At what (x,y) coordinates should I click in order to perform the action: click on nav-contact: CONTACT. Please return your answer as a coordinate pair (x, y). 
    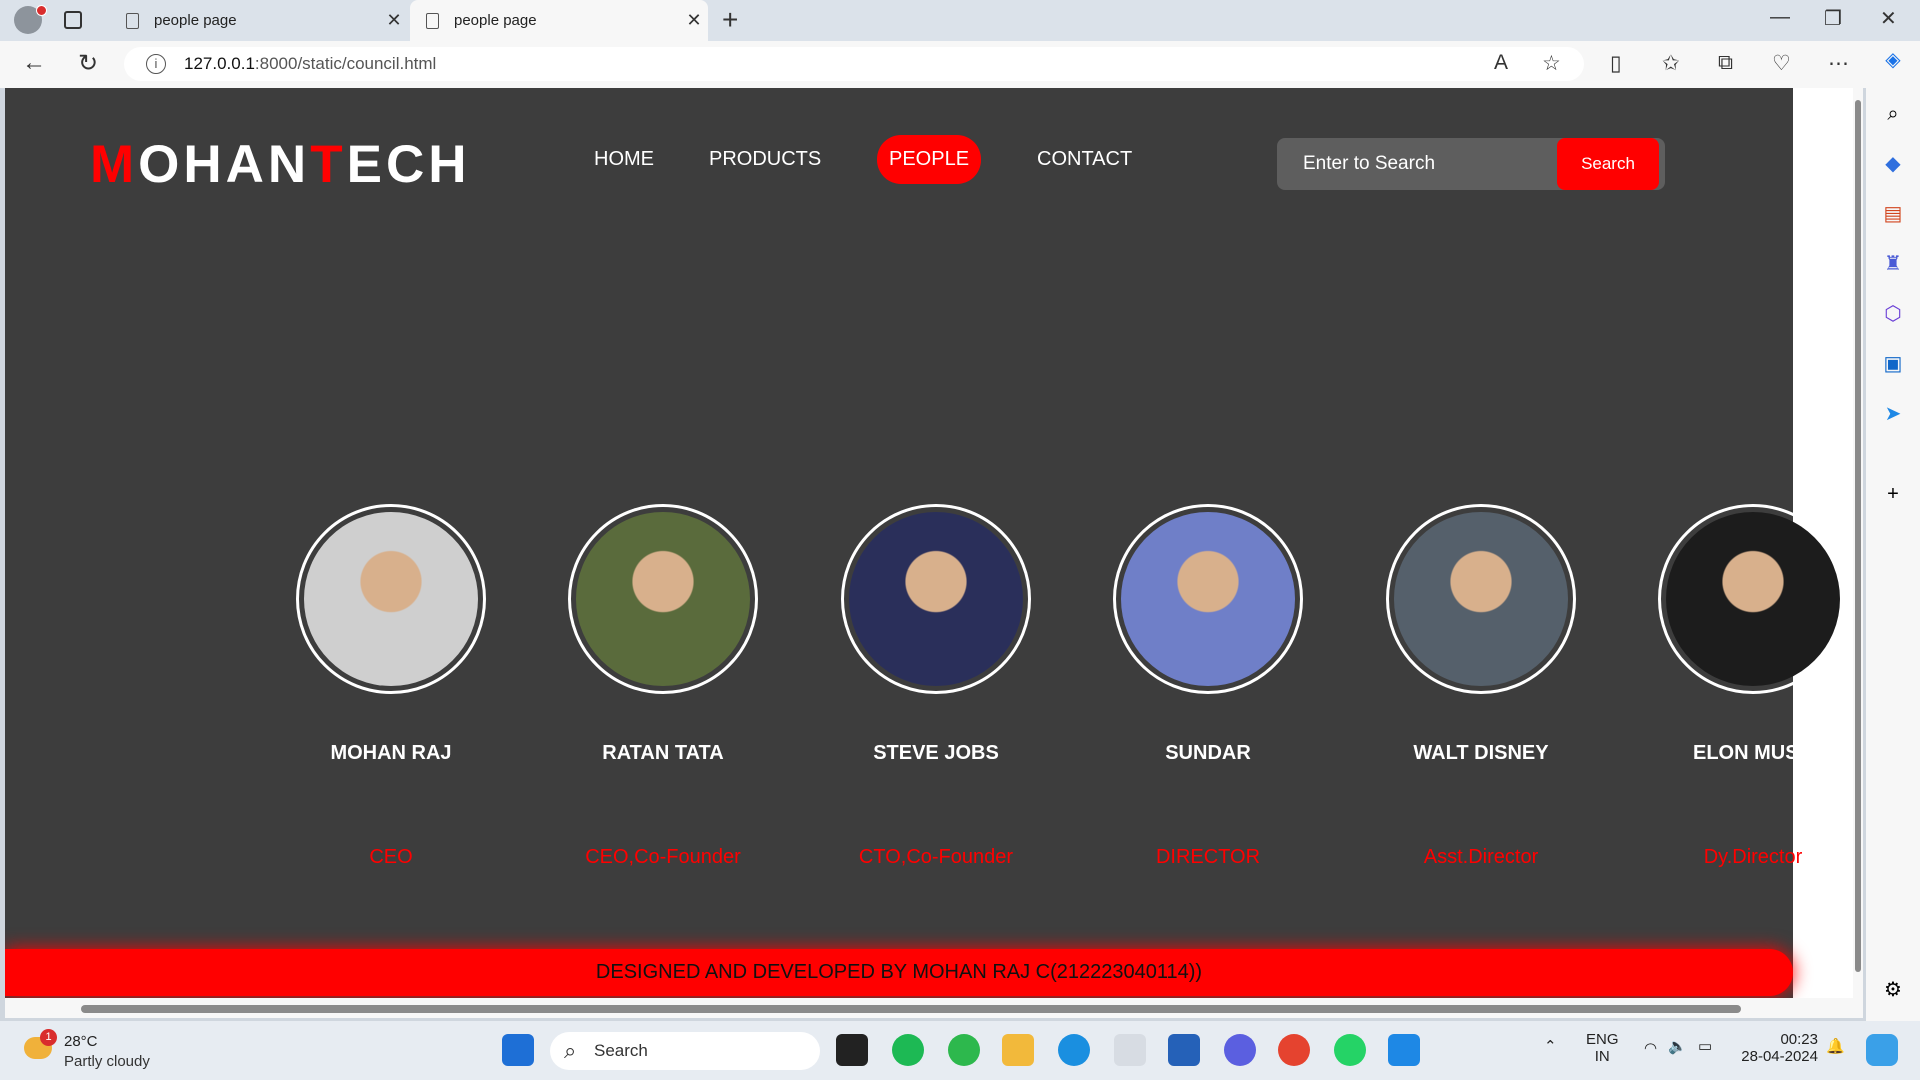
    Looking at the image, I should click on (1084, 159).